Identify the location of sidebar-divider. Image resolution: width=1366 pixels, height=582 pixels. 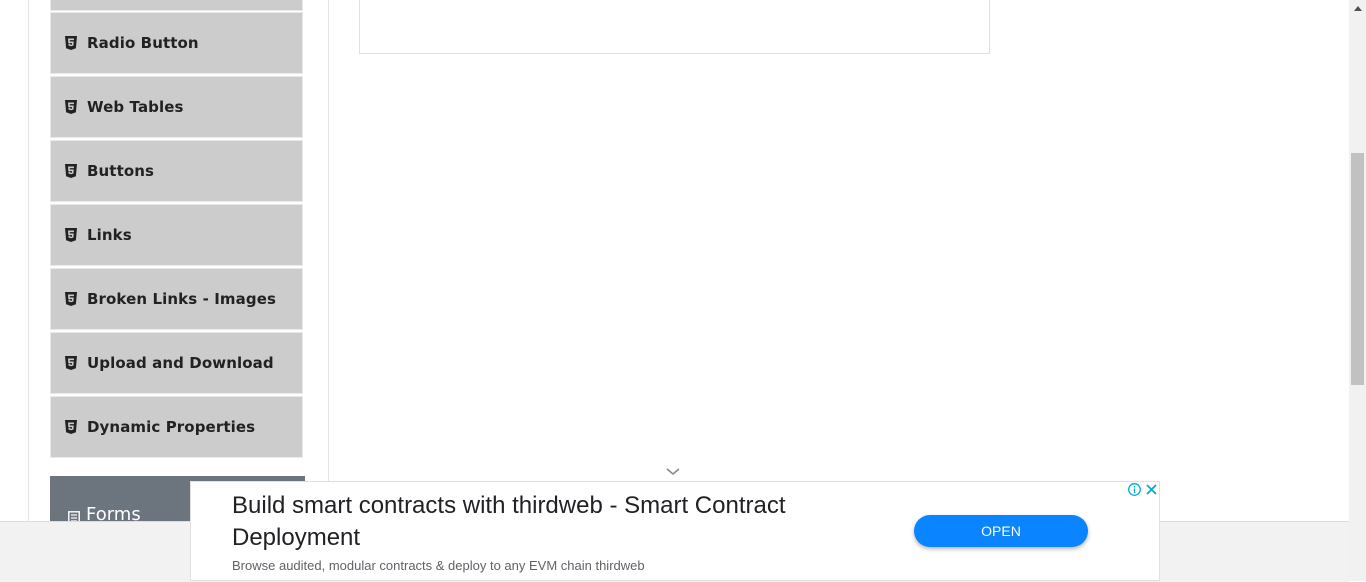
(328, 260).